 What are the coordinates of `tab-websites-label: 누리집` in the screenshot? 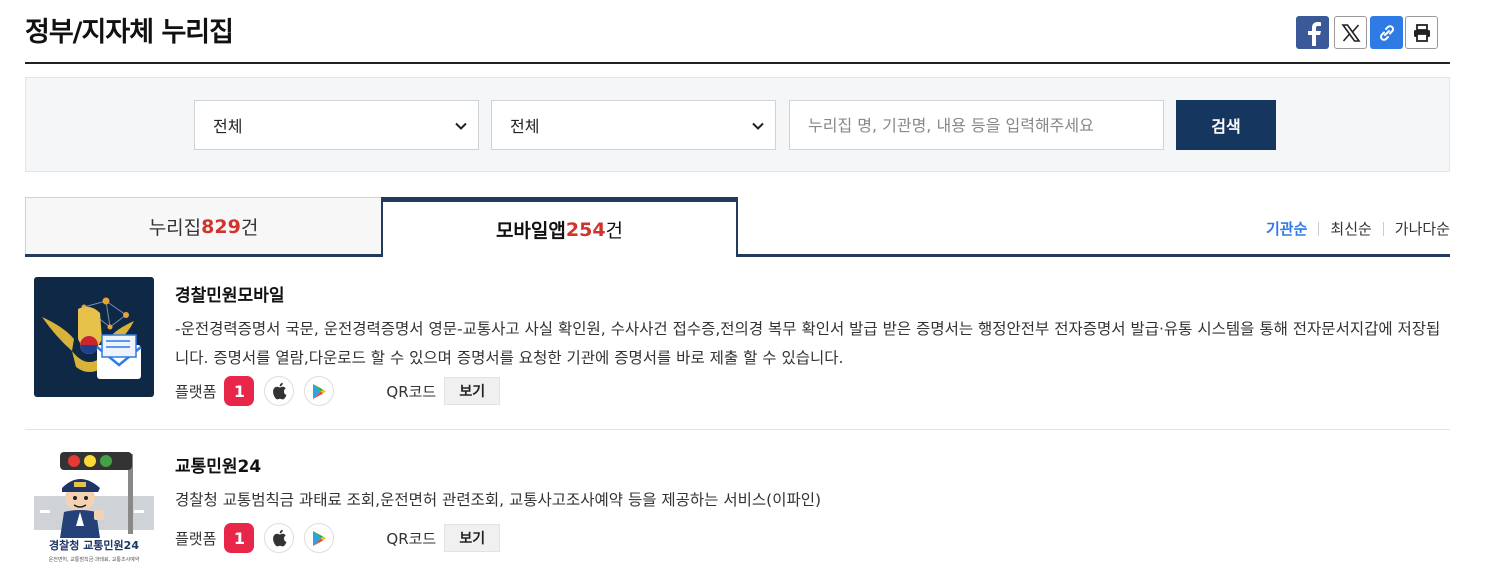 It's located at (175, 228).